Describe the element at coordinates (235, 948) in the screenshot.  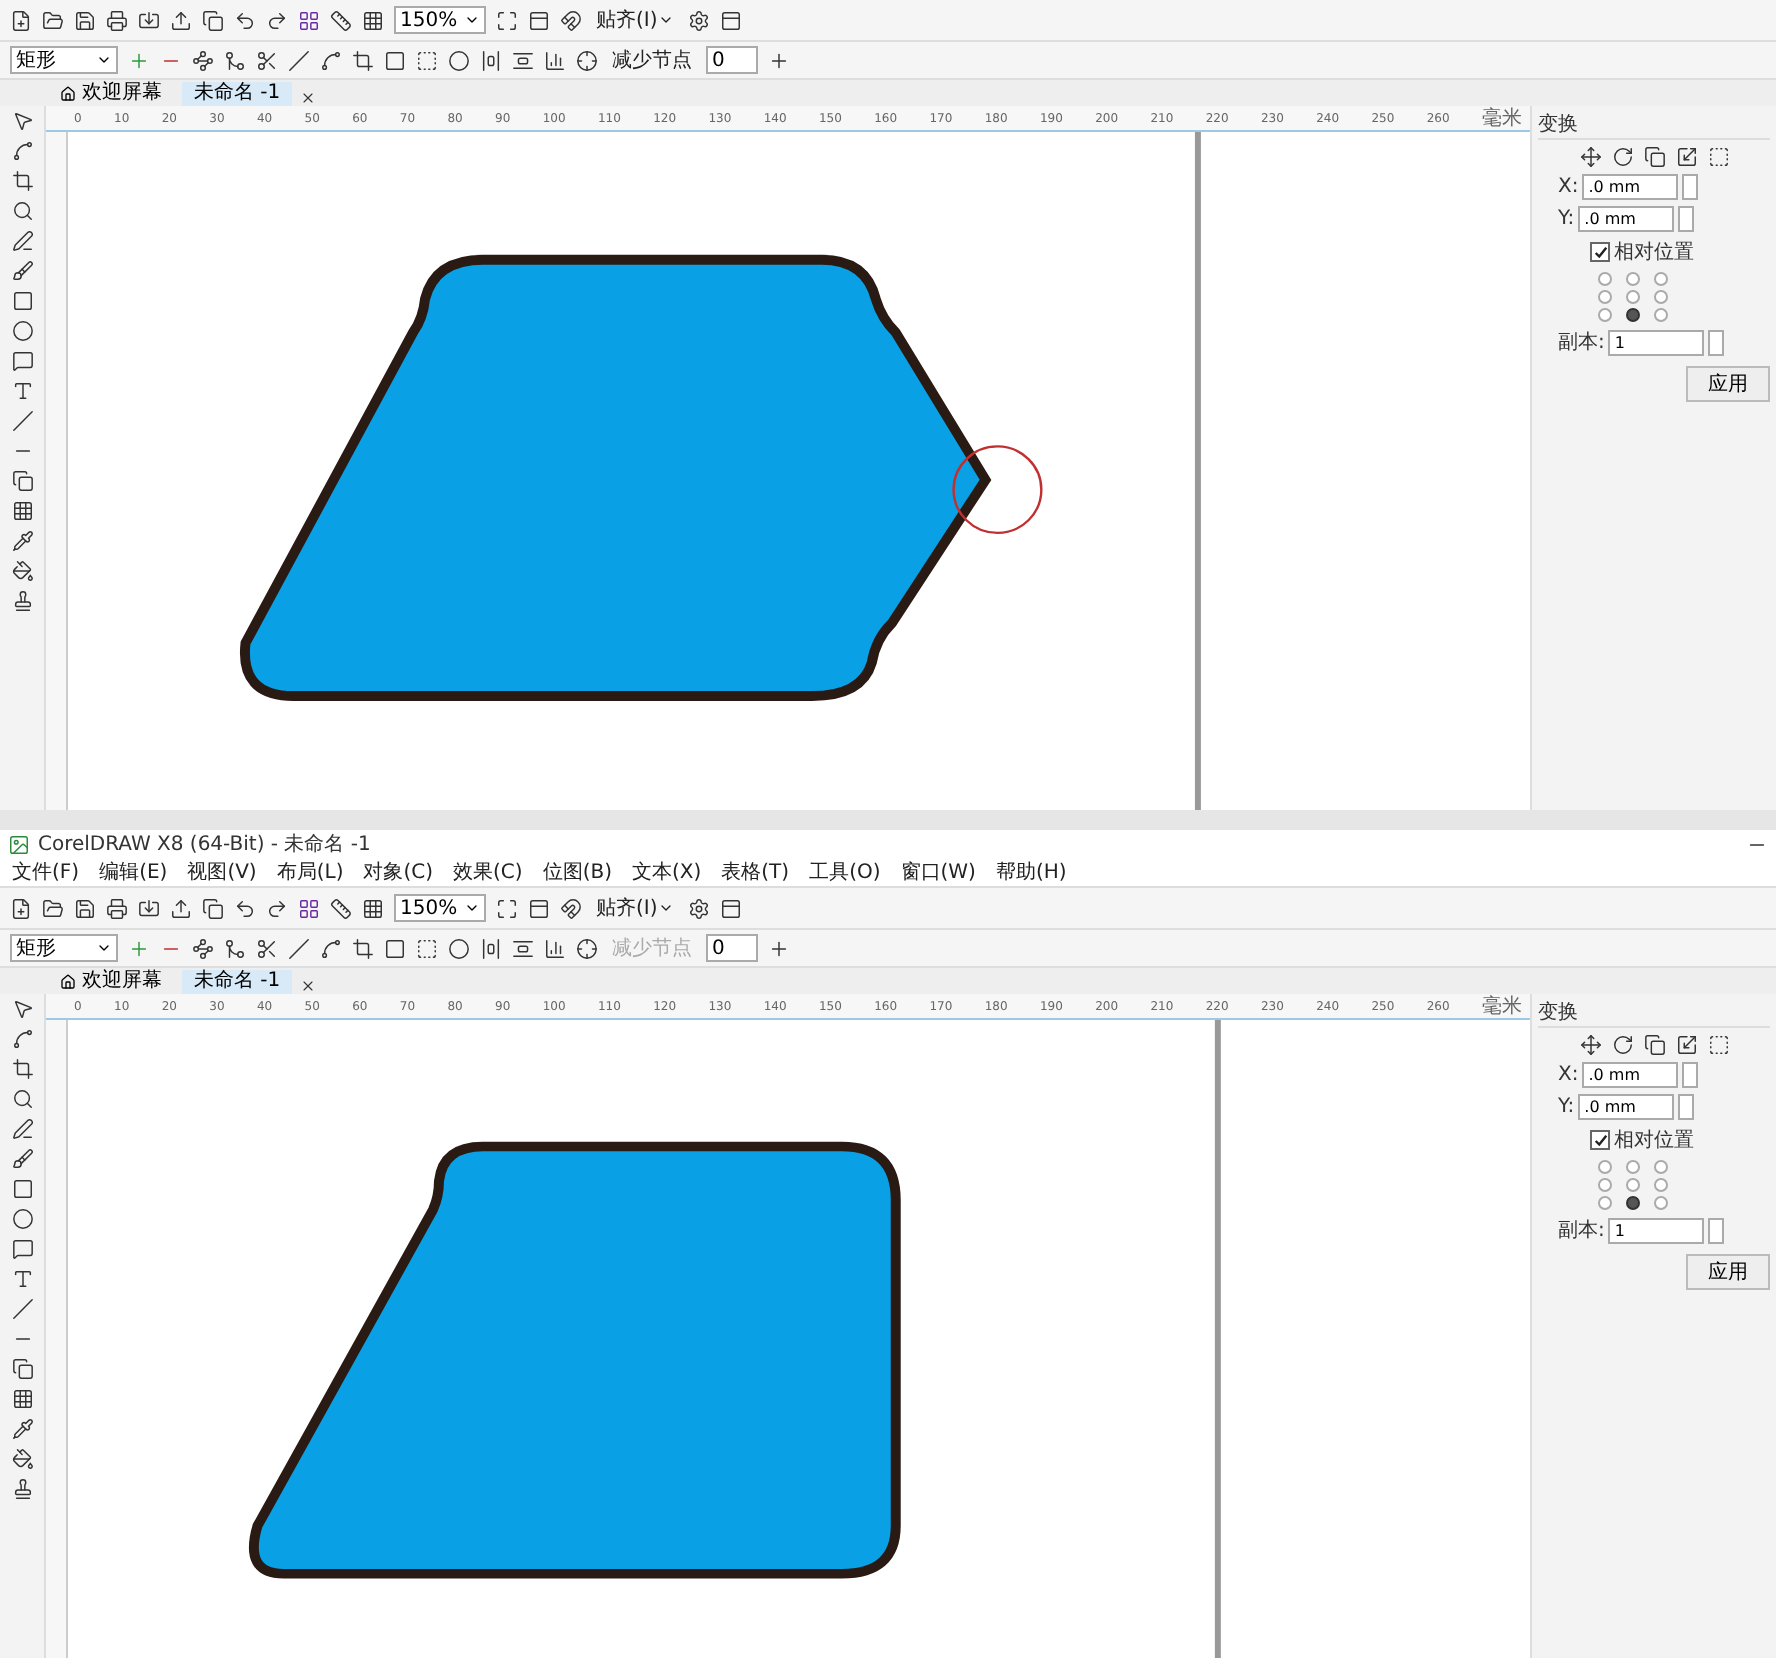
I see `join-icon` at that location.